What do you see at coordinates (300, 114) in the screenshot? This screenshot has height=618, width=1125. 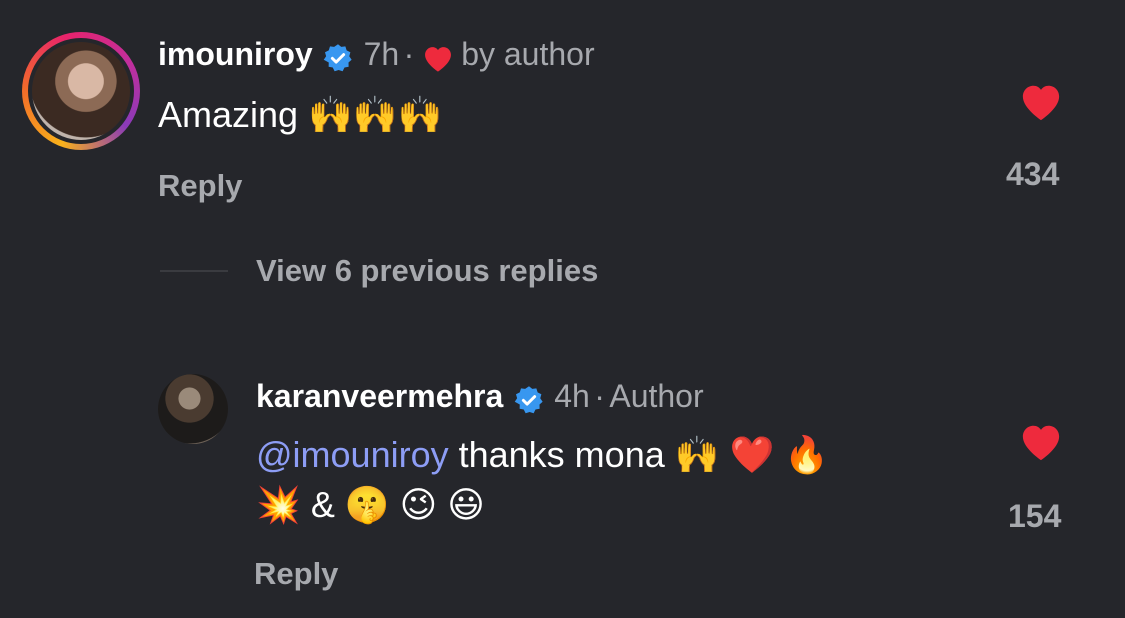 I see `comment-text: Amazing 🙌🙌🙌` at bounding box center [300, 114].